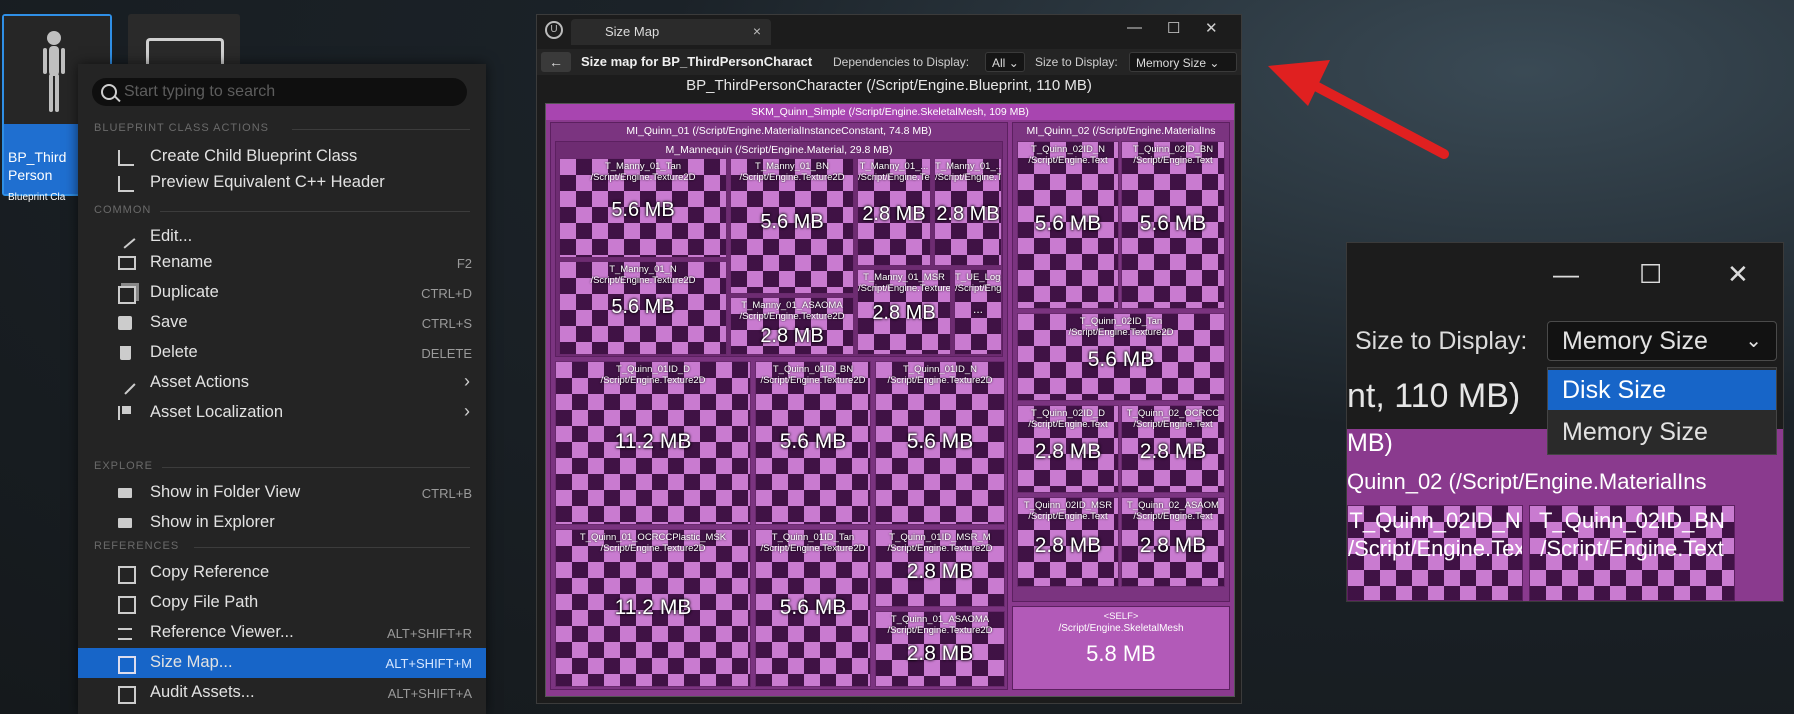 This screenshot has width=1794, height=714. What do you see at coordinates (127, 295) in the screenshot?
I see `duplicate-icon` at bounding box center [127, 295].